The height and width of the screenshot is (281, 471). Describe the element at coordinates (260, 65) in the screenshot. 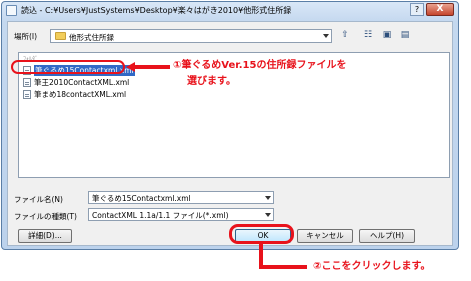

I see `annotation-note-1-line-1: ①筆ぐるめVer.15の住所録ファイルを` at that location.